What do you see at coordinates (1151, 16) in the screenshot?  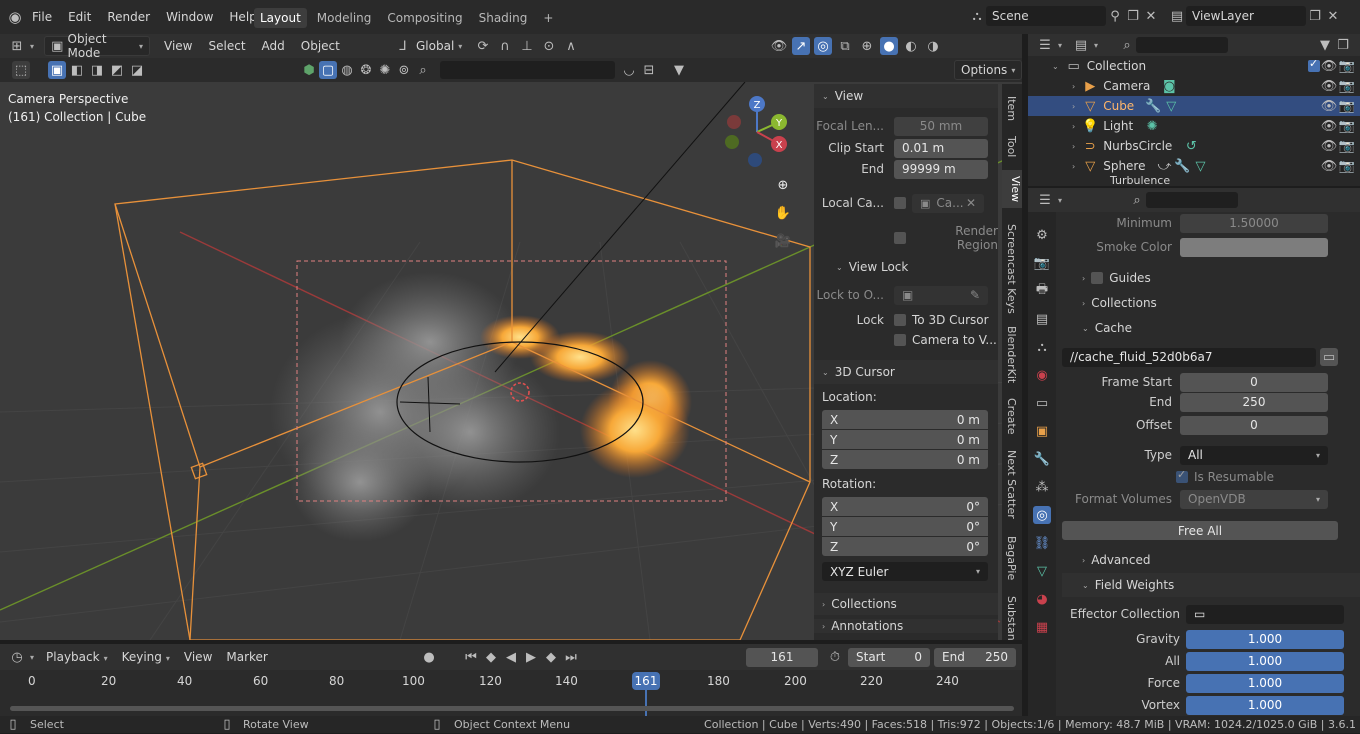 I see `delete-scene-icon: ✕` at bounding box center [1151, 16].